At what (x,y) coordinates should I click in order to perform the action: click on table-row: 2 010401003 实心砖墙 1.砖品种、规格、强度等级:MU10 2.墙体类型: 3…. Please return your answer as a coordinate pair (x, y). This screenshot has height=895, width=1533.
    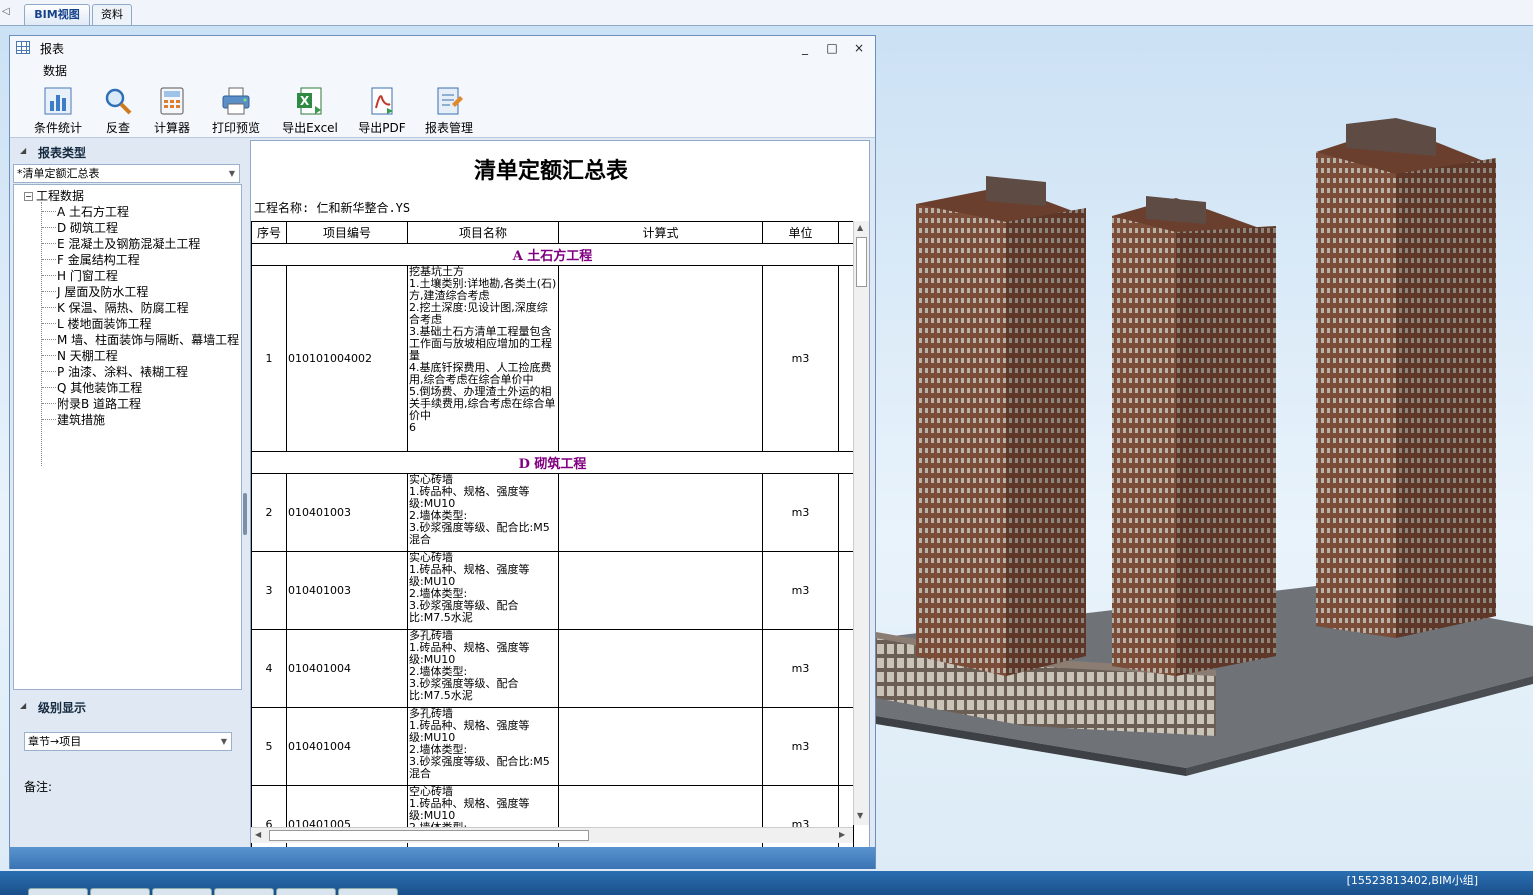
    Looking at the image, I should click on (552, 512).